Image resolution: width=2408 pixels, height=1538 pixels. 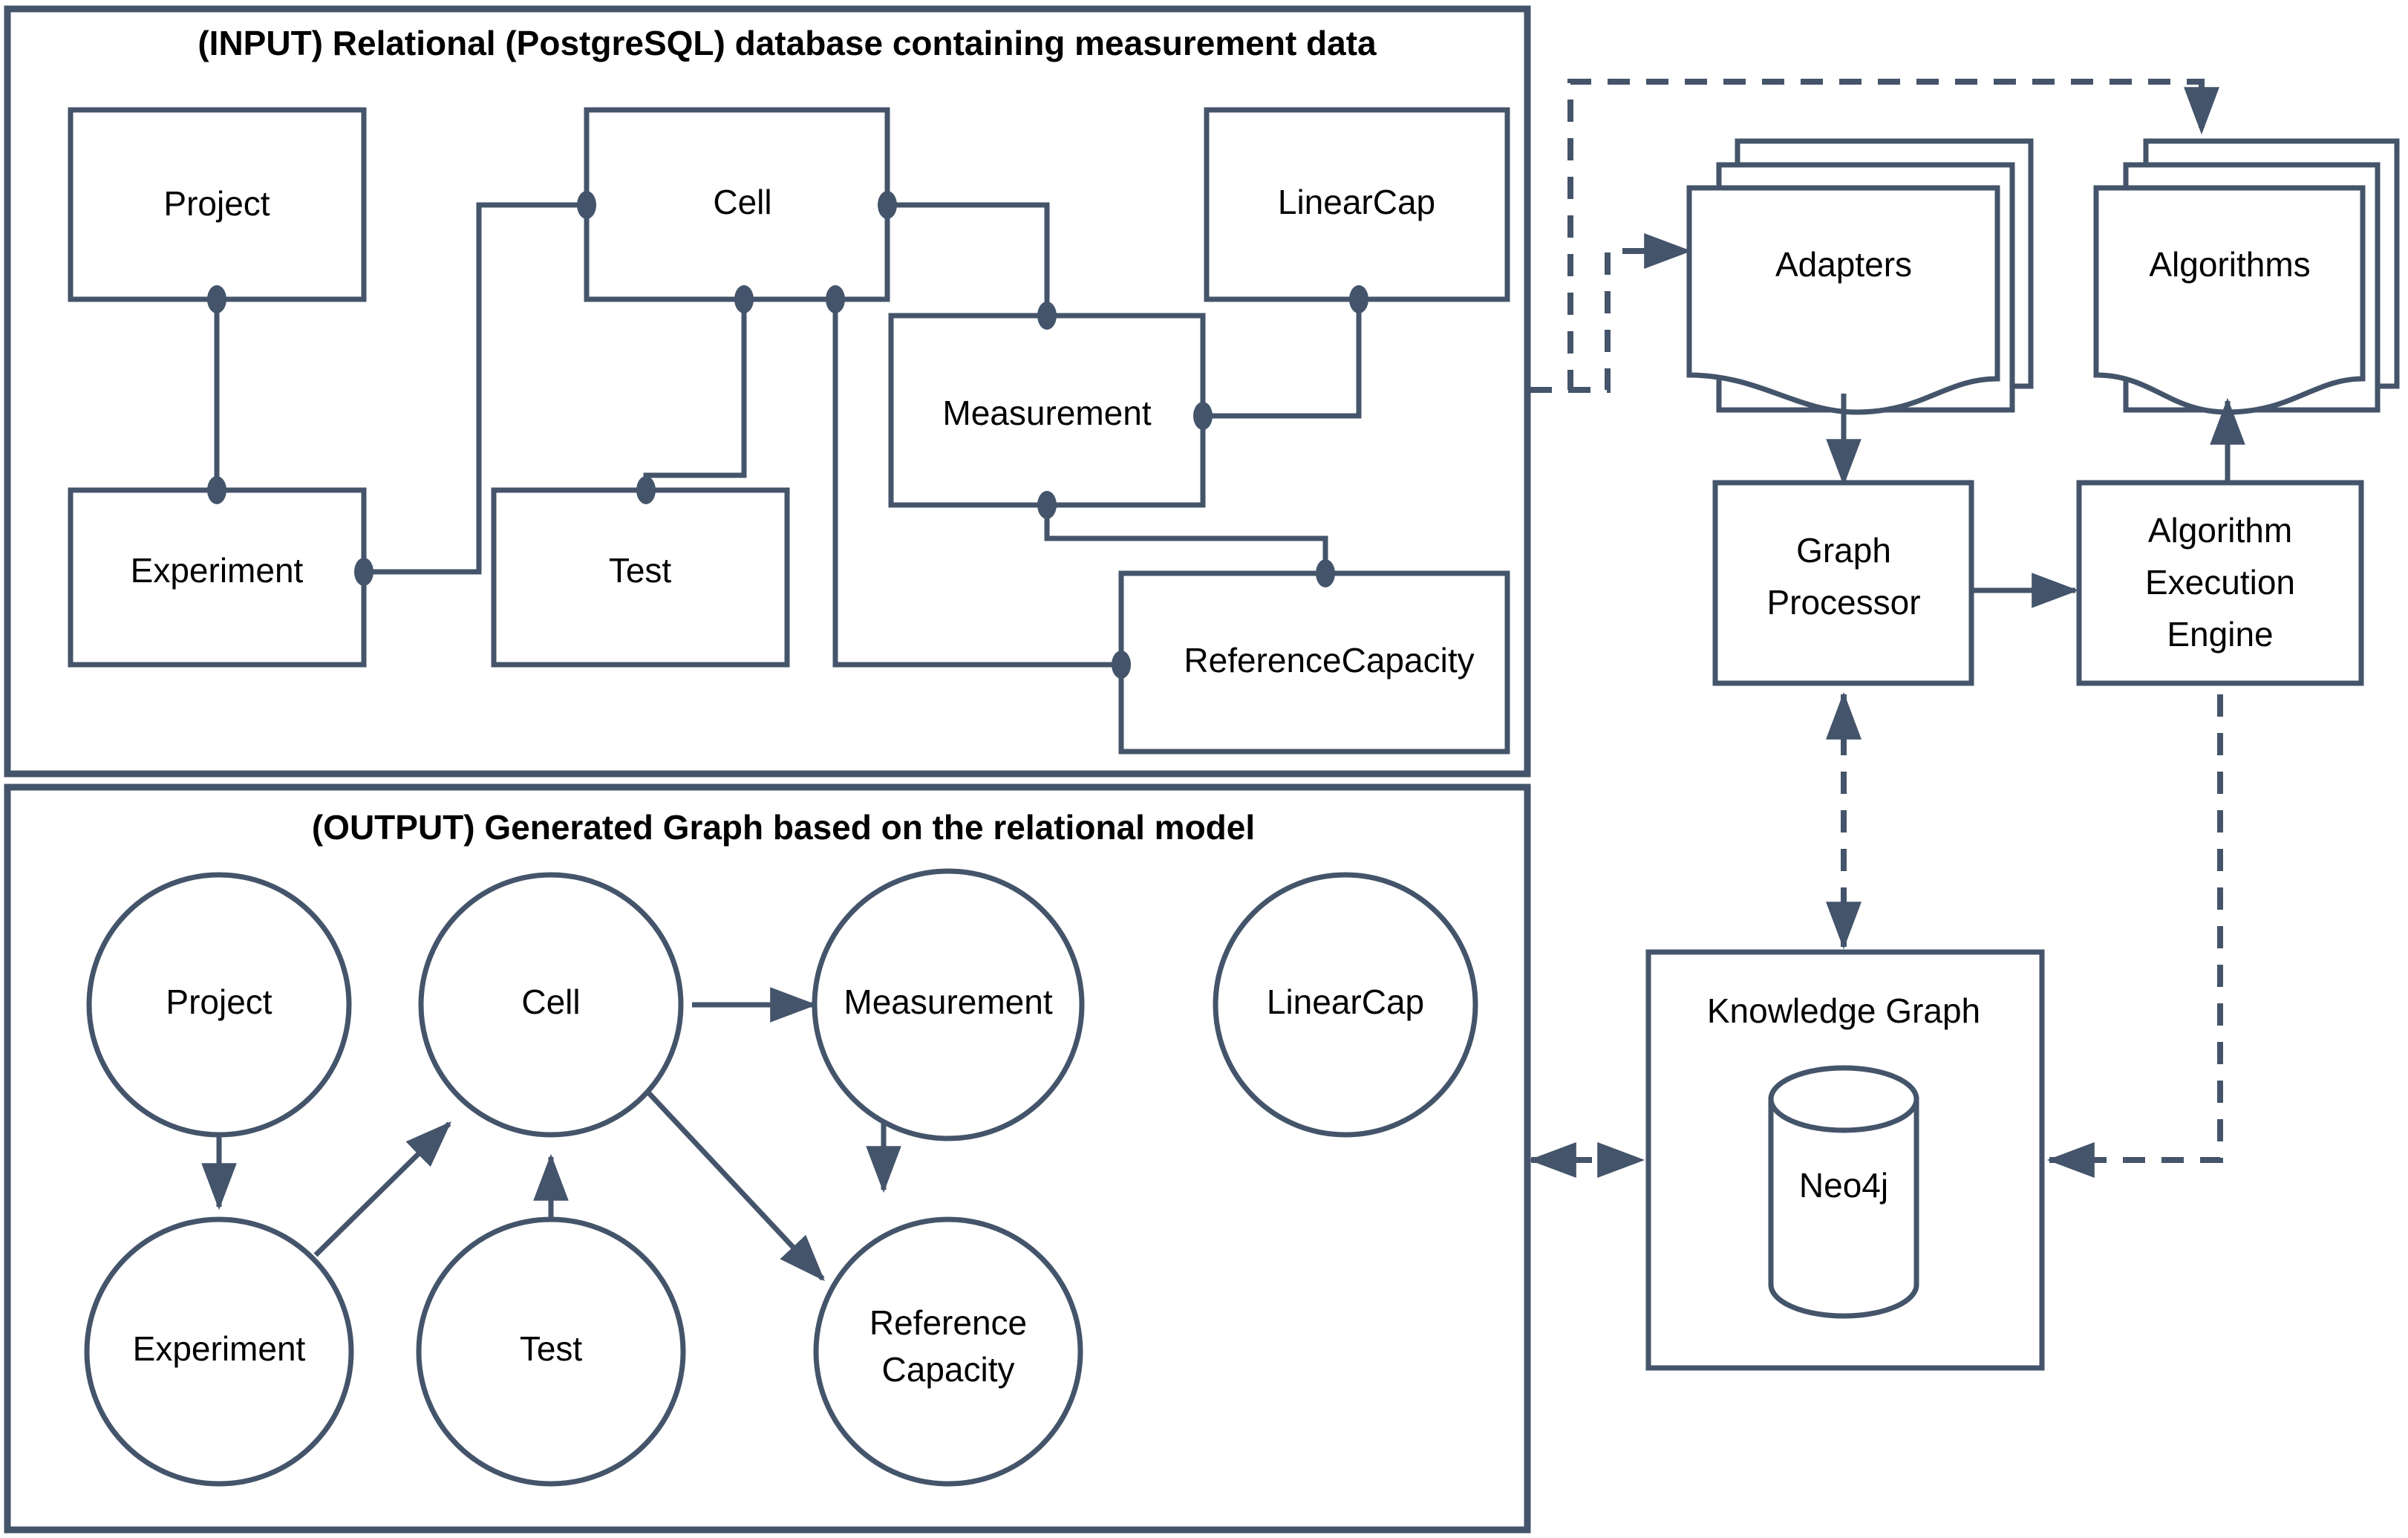 What do you see at coordinates (1843, 550) in the screenshot?
I see `graph-processor-label-line1: Graph` at bounding box center [1843, 550].